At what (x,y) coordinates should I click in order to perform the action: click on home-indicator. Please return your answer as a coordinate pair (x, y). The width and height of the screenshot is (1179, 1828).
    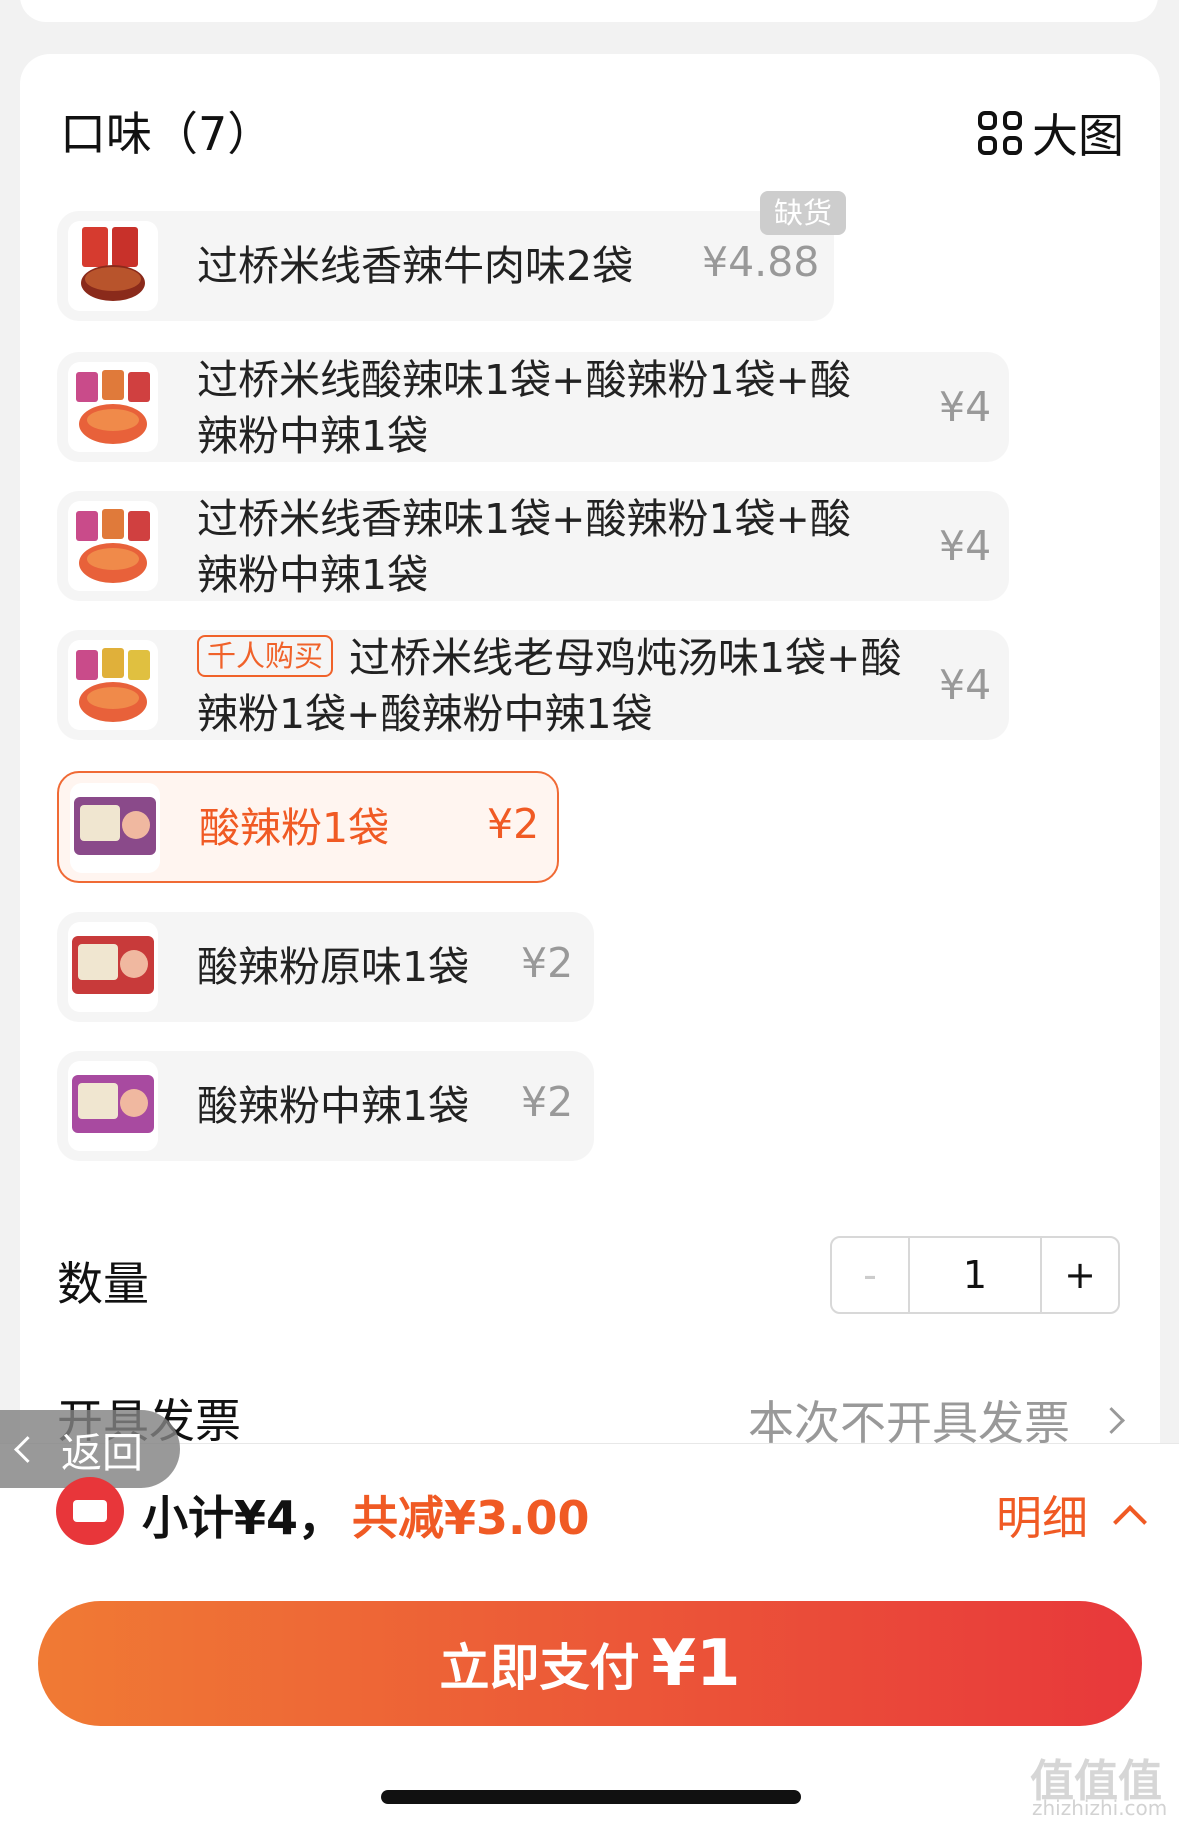
    Looking at the image, I should click on (591, 1797).